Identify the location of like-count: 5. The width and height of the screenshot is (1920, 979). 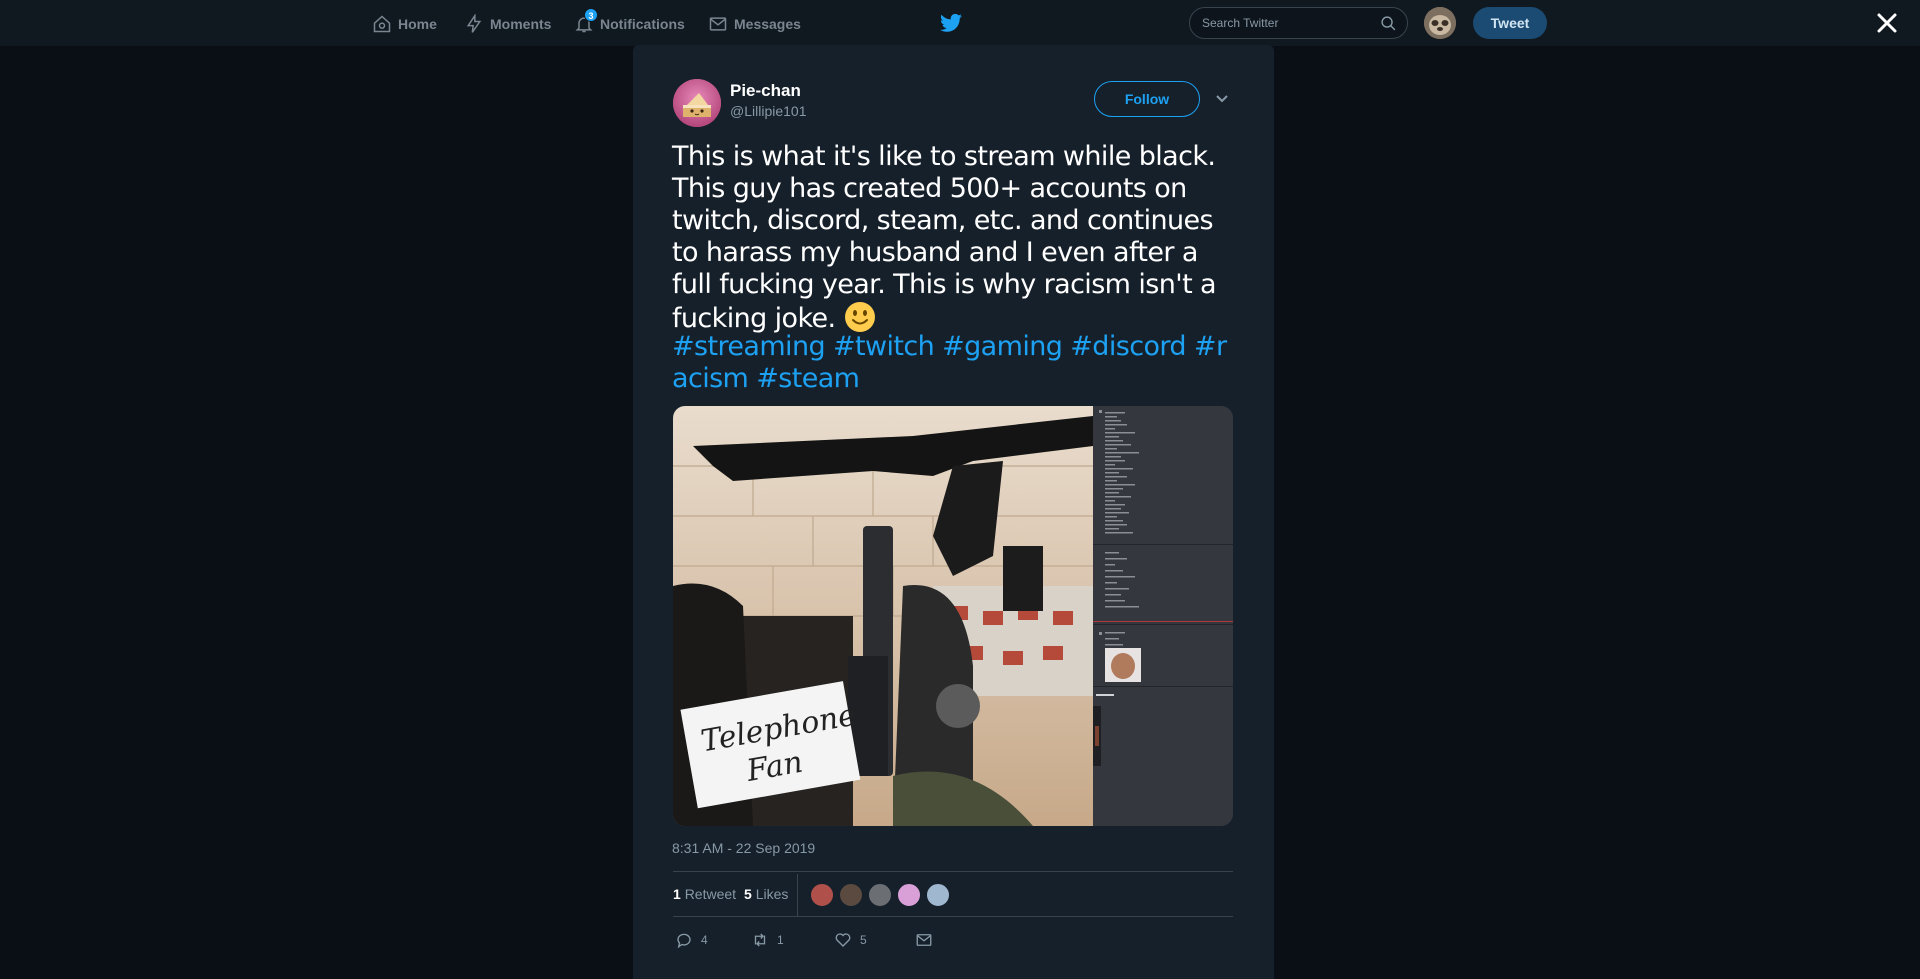
(863, 940).